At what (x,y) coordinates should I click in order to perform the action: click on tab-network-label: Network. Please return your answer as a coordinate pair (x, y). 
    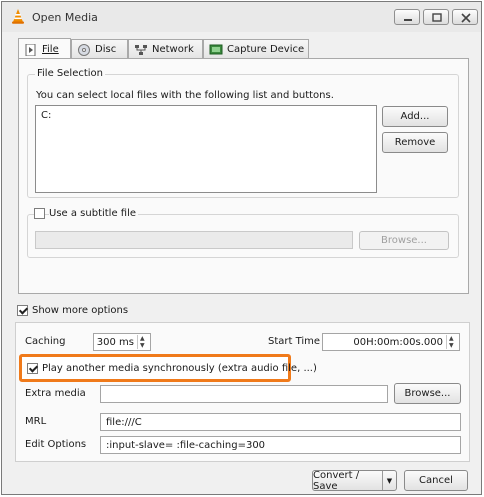
    Looking at the image, I should click on (173, 49).